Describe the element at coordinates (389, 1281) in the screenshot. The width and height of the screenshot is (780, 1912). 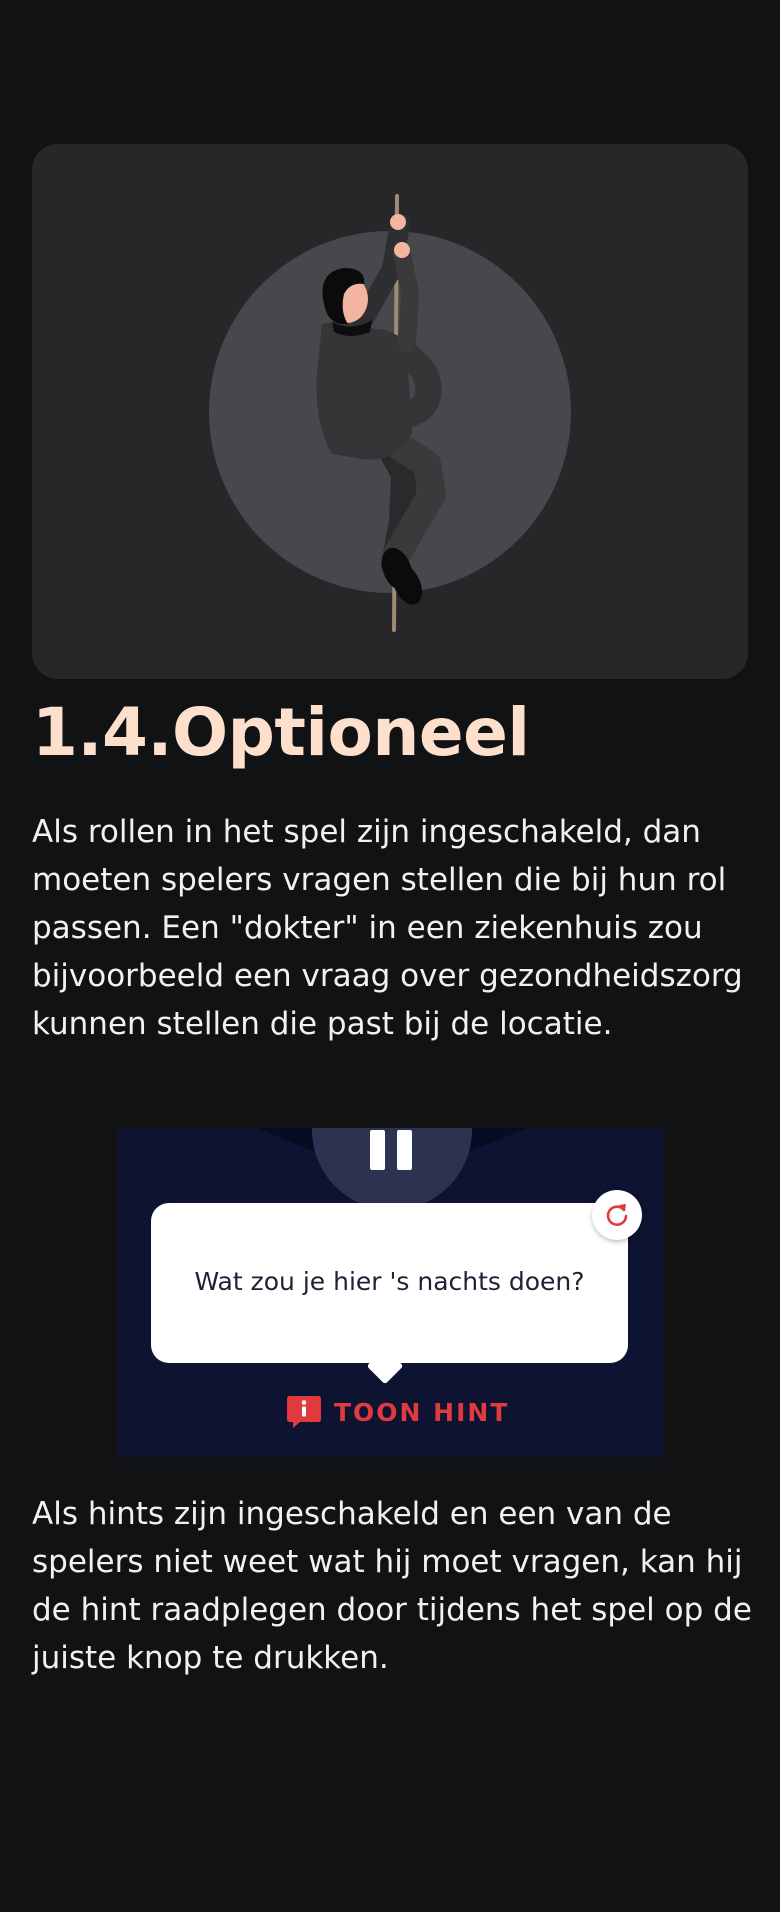
I see `question-text: Wat zou je hier 's nachts doen?` at that location.